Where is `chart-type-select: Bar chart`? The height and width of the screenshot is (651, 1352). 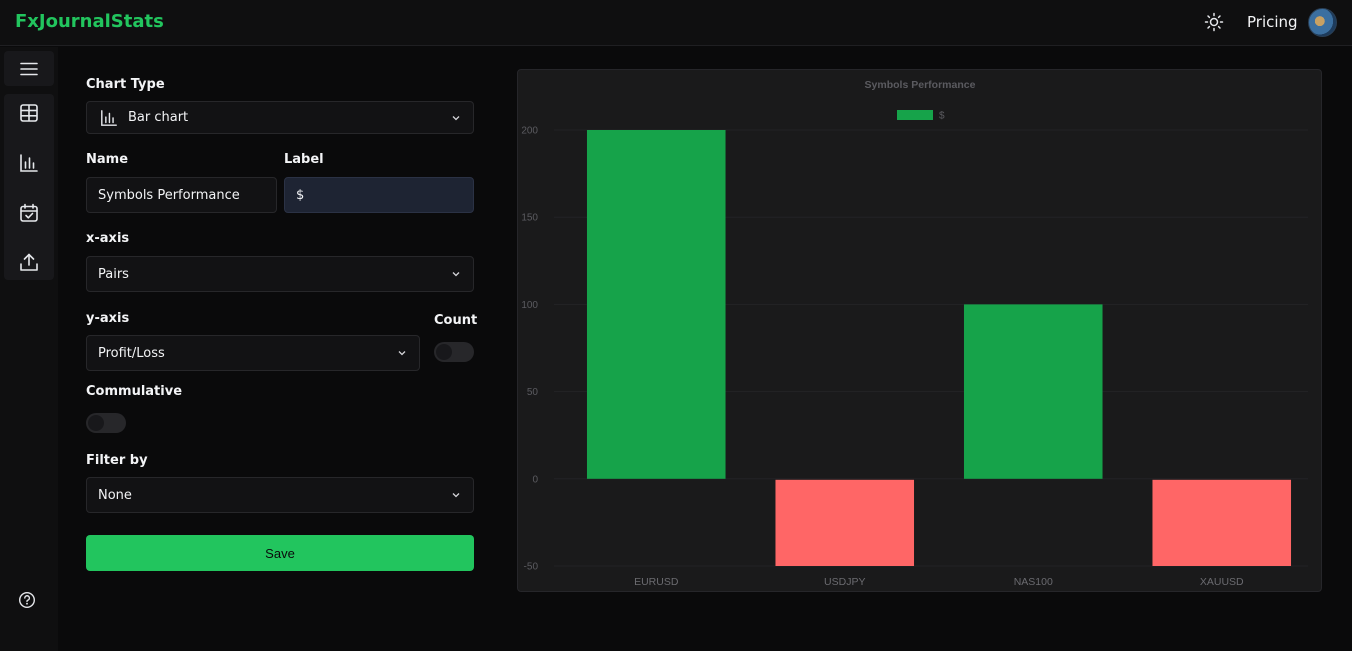
chart-type-select: Bar chart is located at coordinates (280, 117).